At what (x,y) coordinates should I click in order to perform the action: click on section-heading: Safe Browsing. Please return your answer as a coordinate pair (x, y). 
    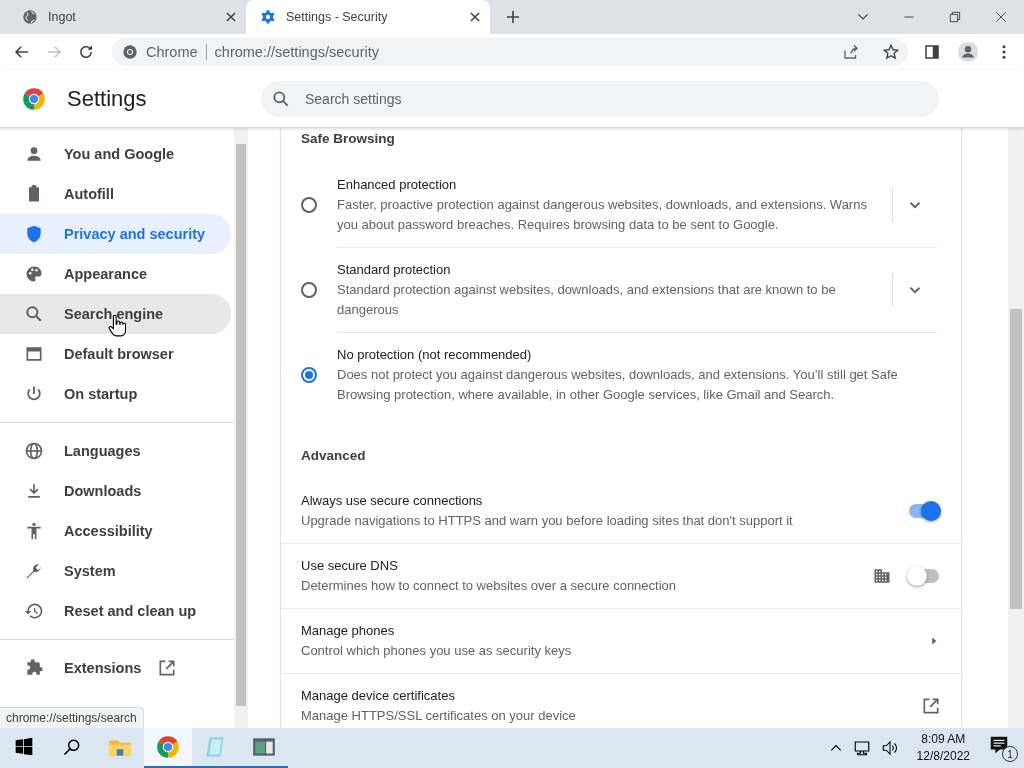
    Looking at the image, I should click on (348, 139).